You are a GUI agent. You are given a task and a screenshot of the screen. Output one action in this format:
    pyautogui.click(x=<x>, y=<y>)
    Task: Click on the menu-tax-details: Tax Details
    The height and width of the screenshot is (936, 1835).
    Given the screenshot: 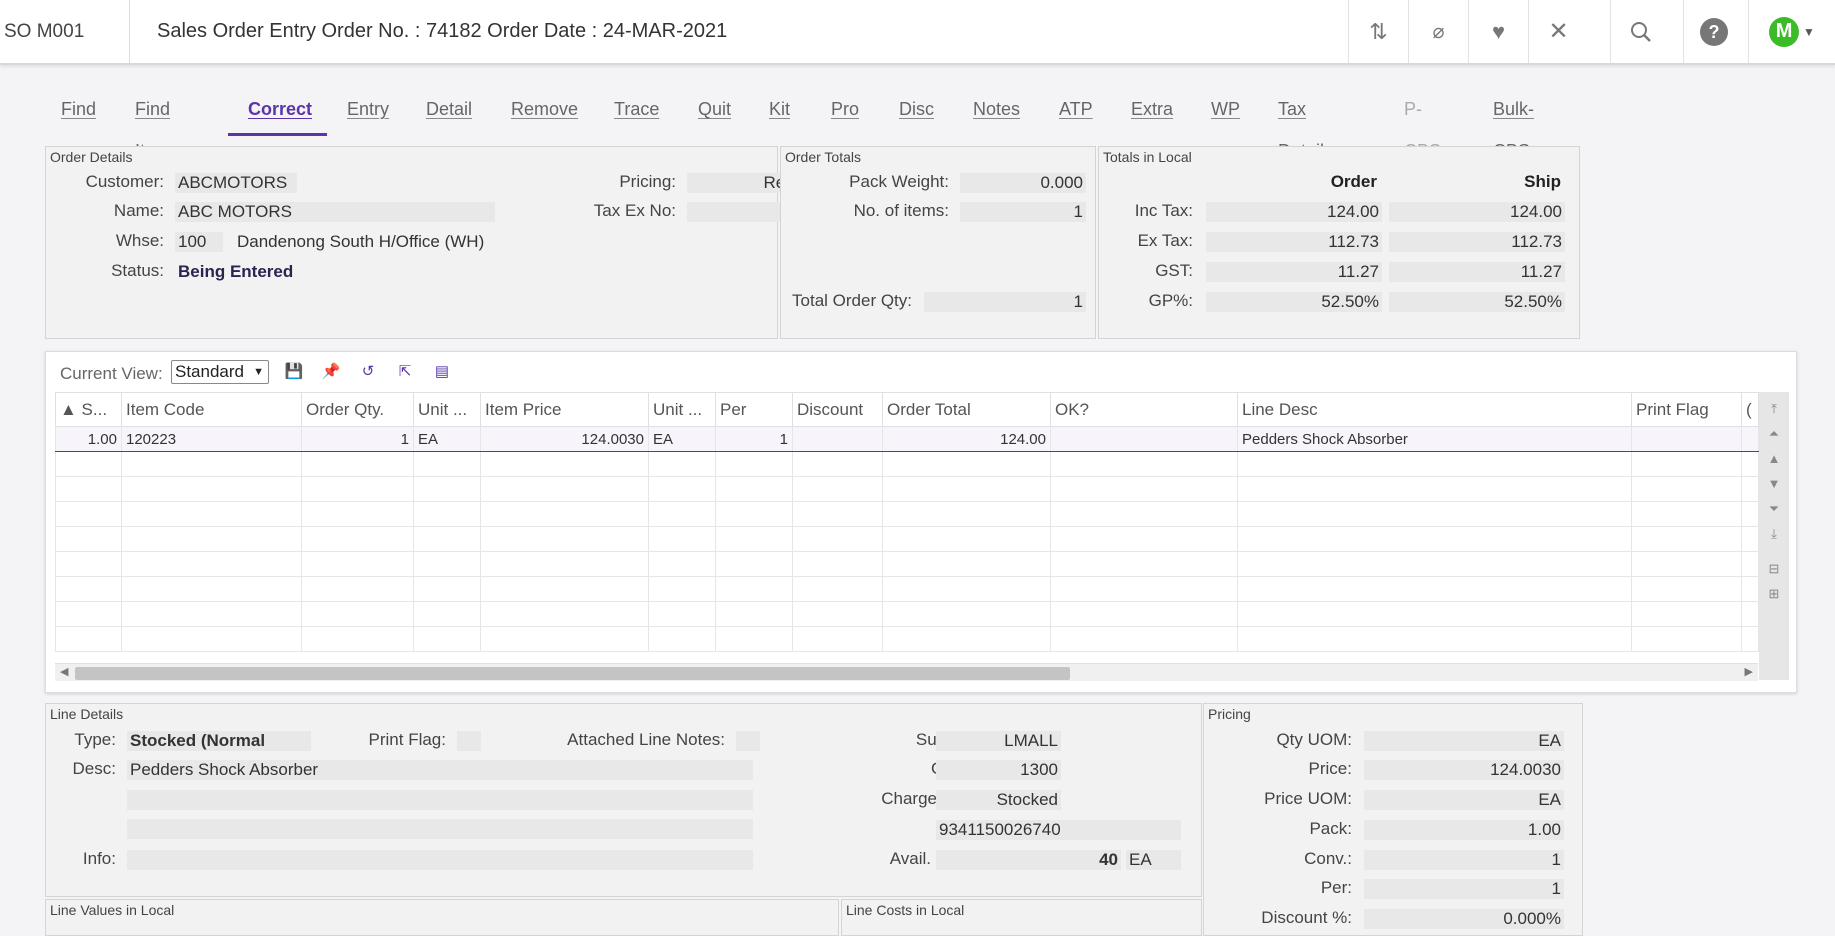 What is the action you would take?
    pyautogui.click(x=1305, y=124)
    